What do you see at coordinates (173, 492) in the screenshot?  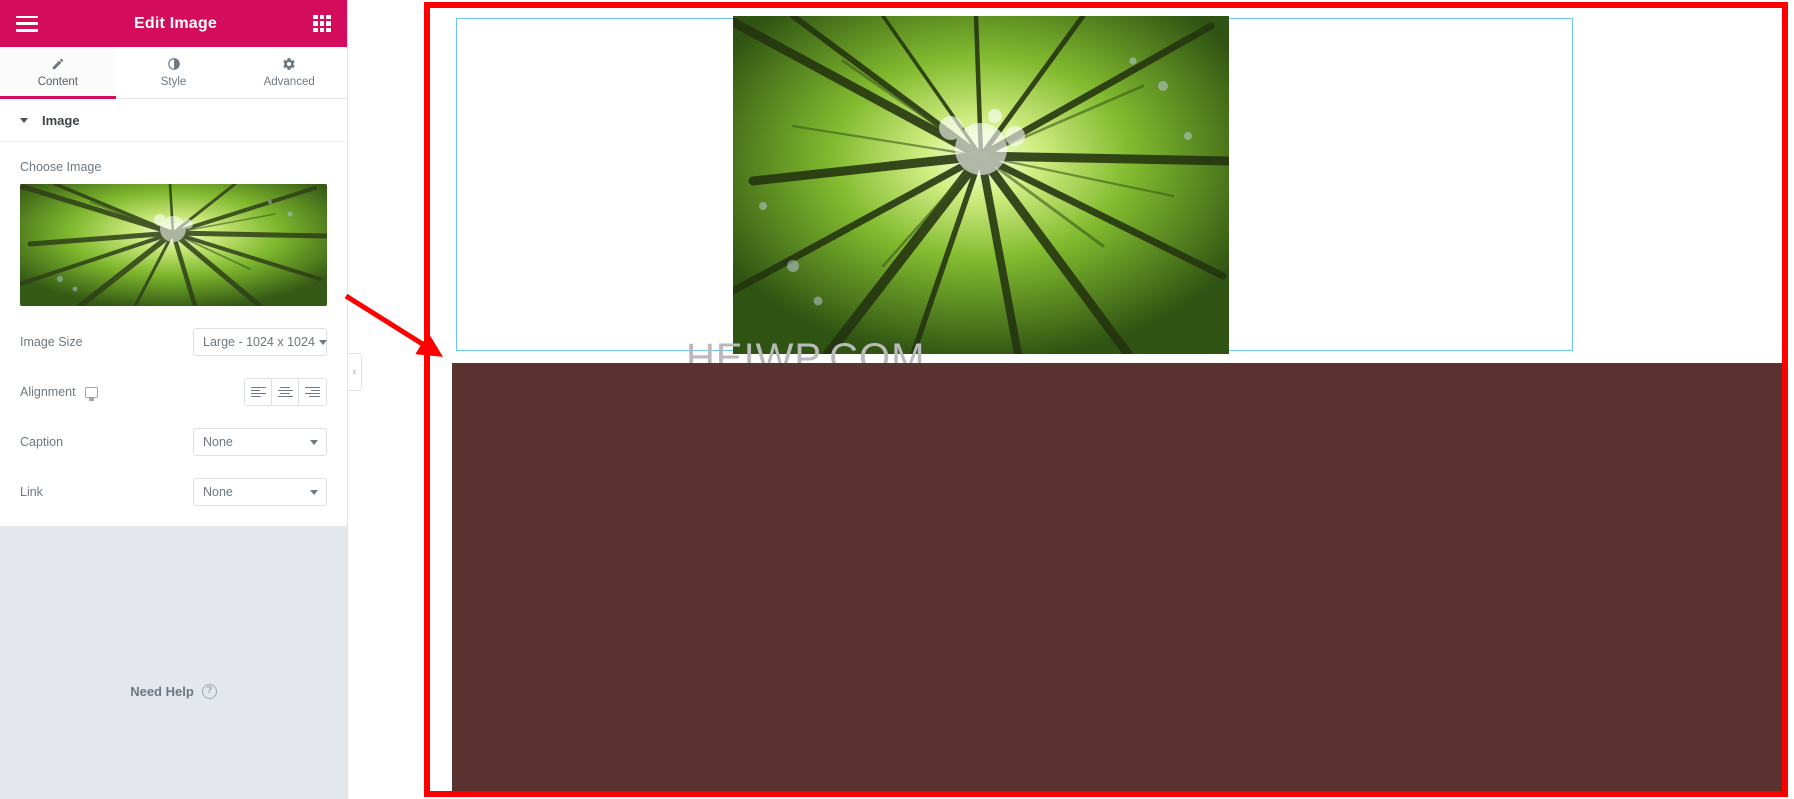 I see `row-link: Link None` at bounding box center [173, 492].